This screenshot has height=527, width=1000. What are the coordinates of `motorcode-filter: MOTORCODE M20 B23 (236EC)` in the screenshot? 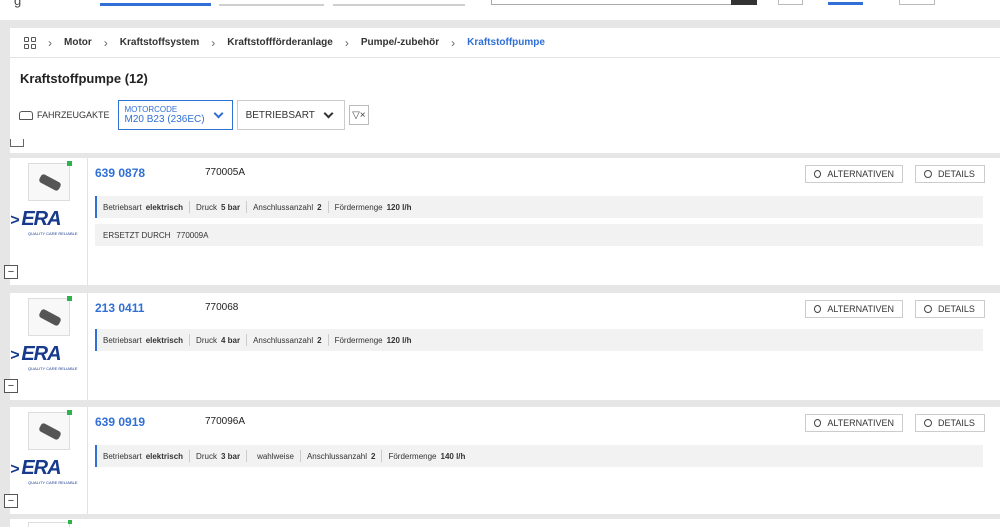 It's located at (175, 115).